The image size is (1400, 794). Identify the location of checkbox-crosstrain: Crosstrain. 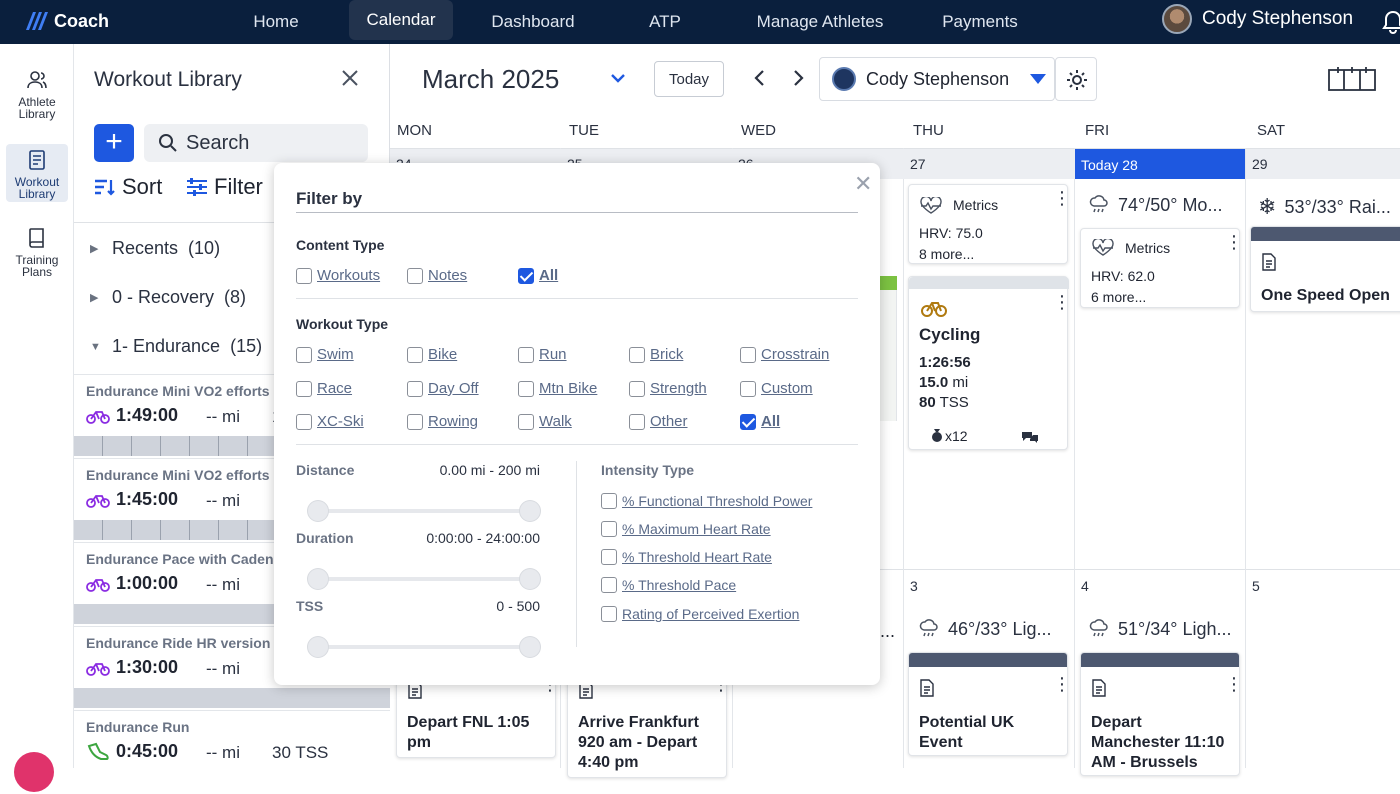
(784, 354).